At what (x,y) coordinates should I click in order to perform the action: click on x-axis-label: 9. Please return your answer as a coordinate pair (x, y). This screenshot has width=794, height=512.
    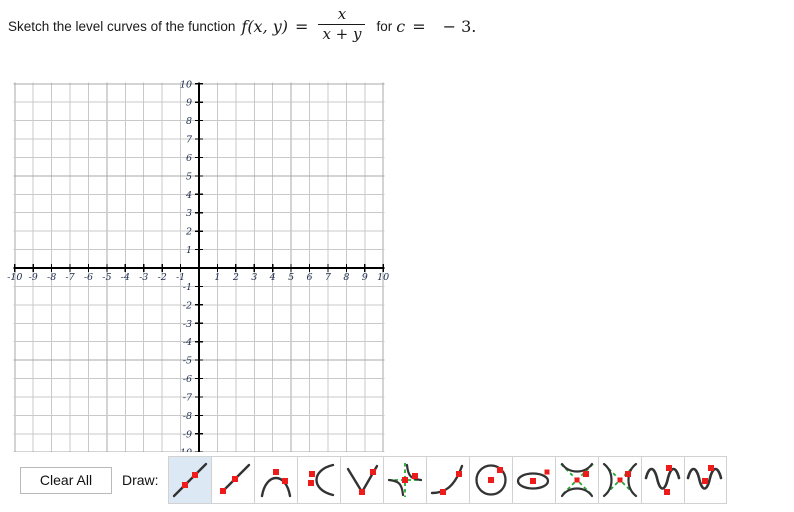
    Looking at the image, I should click on (365, 277).